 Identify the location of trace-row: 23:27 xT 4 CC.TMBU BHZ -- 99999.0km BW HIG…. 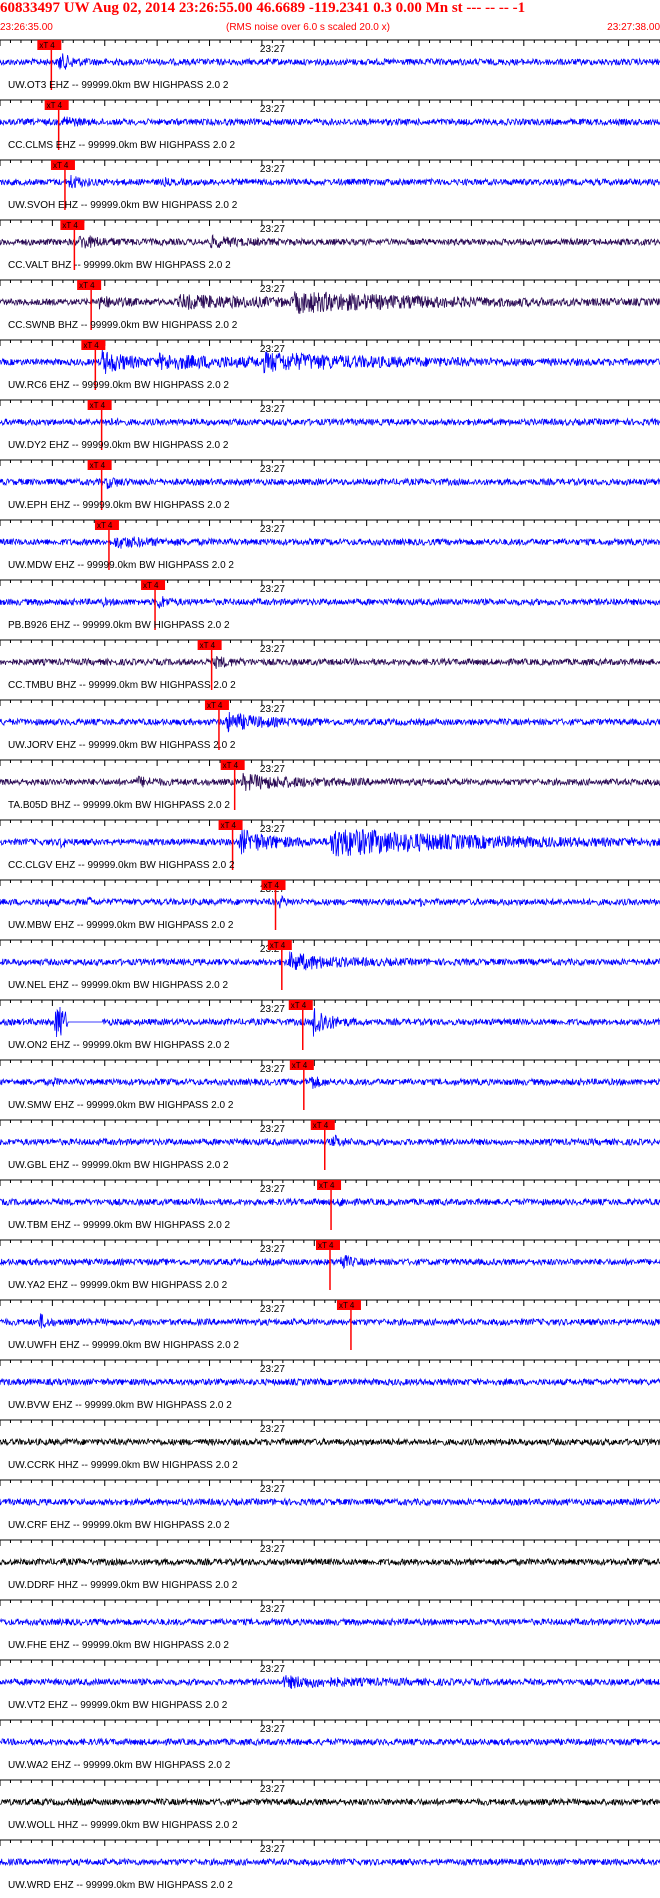
(330, 665).